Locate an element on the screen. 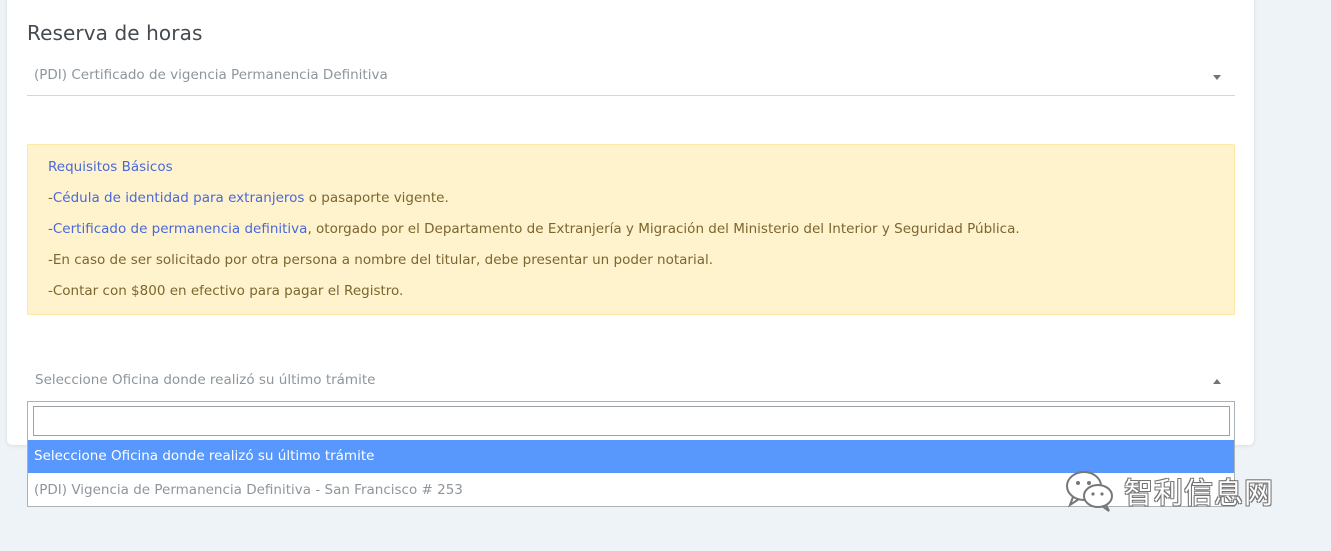 This screenshot has width=1331, height=551. requirement-text: o pasaporte vigente. is located at coordinates (376, 198).